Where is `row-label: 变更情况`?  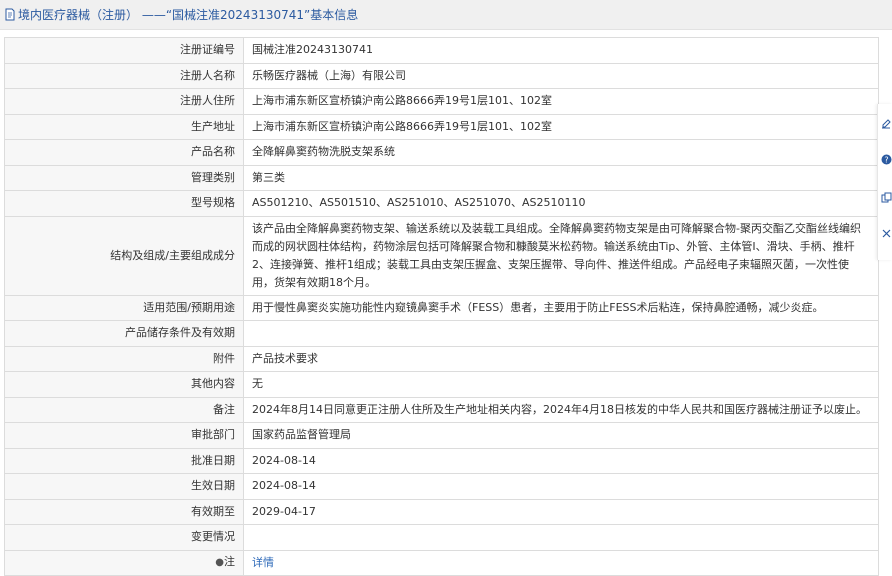 row-label: 变更情况 is located at coordinates (124, 537).